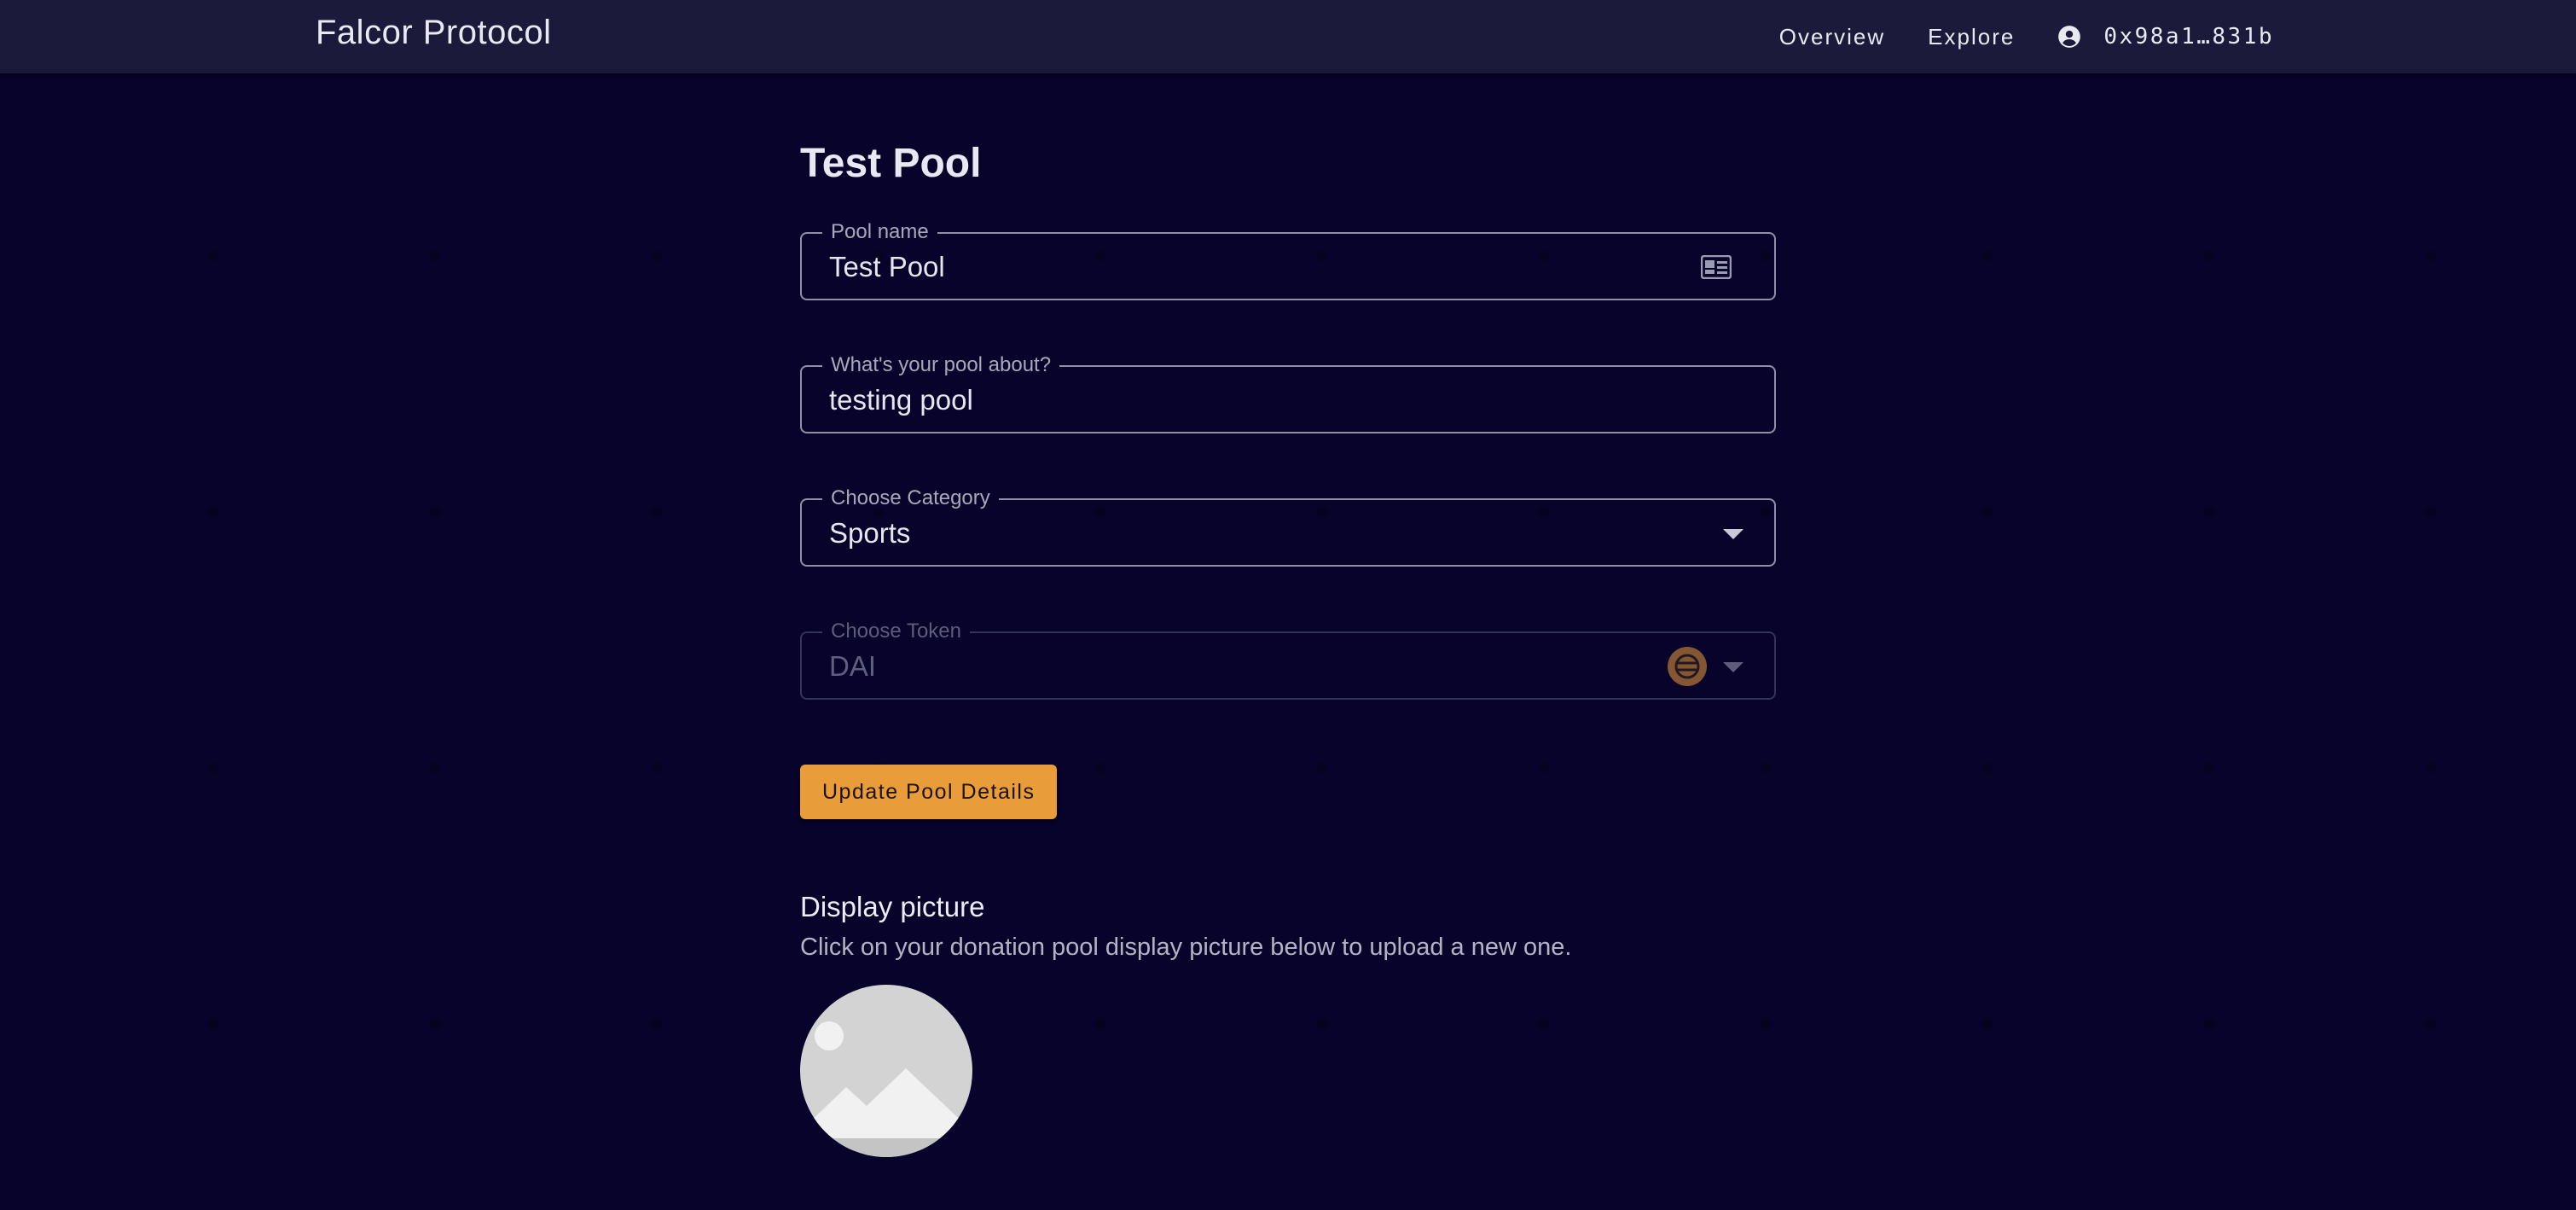  Describe the element at coordinates (1288, 393) in the screenshot. I see `pool-about-field: What's your pool about? testing pool` at that location.